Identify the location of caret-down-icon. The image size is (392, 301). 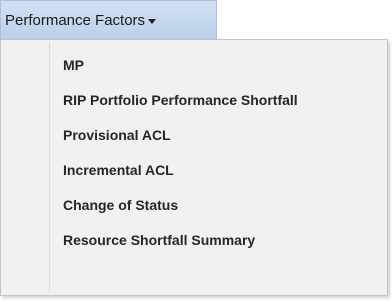
(152, 21).